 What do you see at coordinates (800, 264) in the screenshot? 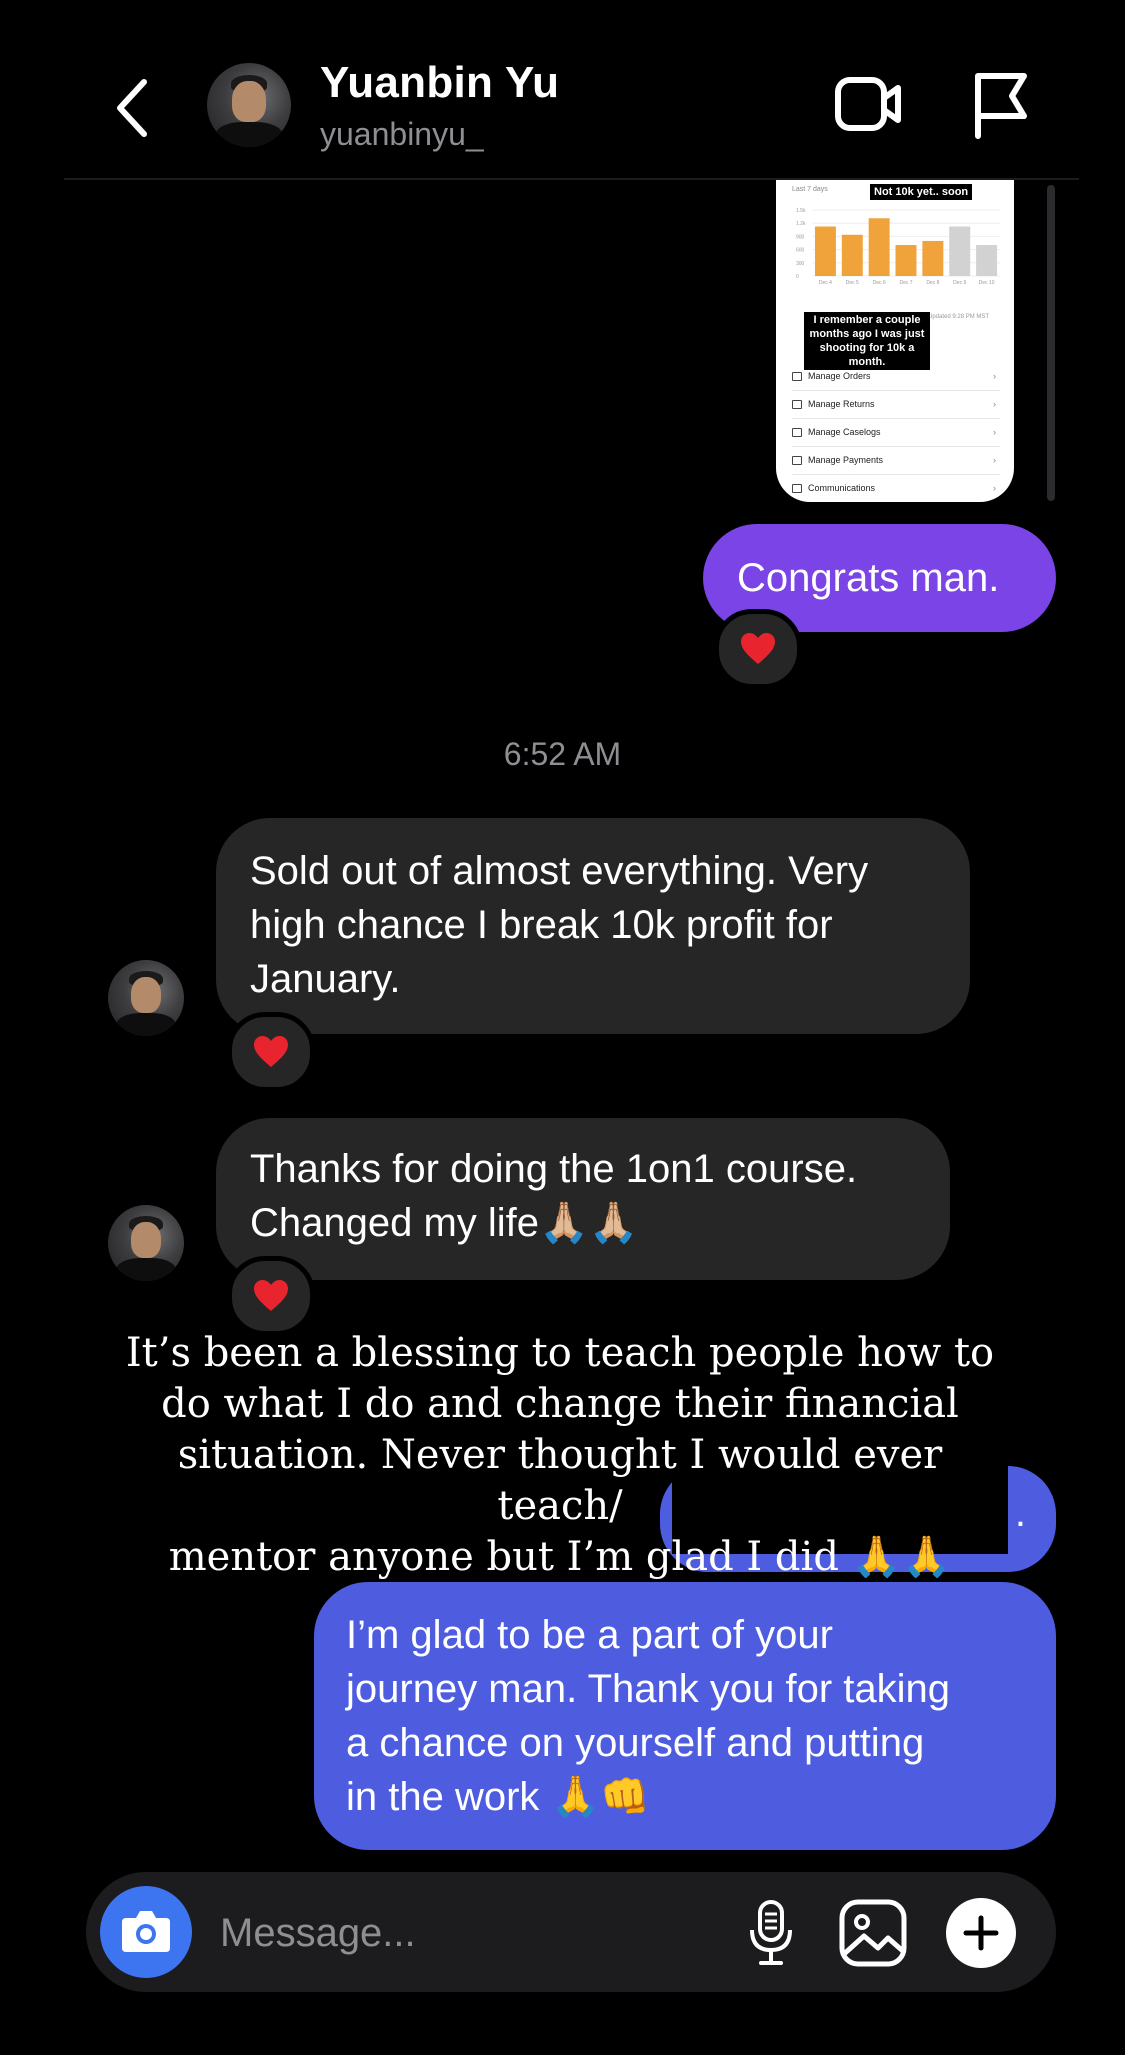
I see `y-tick-label: 300` at bounding box center [800, 264].